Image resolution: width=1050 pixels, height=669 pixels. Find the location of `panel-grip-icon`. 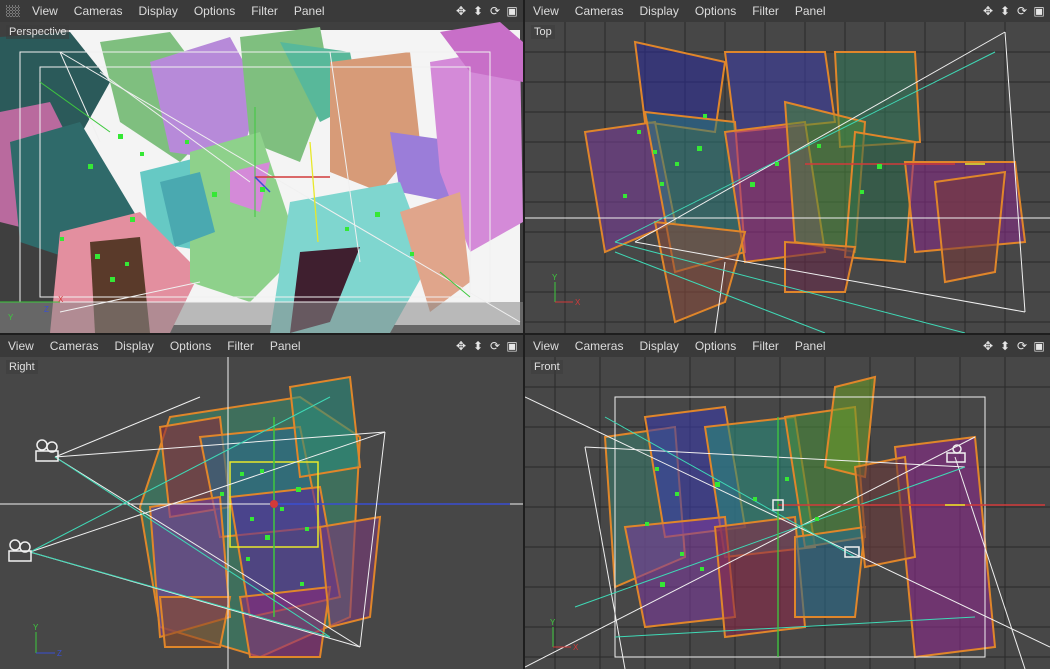

panel-grip-icon is located at coordinates (13, 11).